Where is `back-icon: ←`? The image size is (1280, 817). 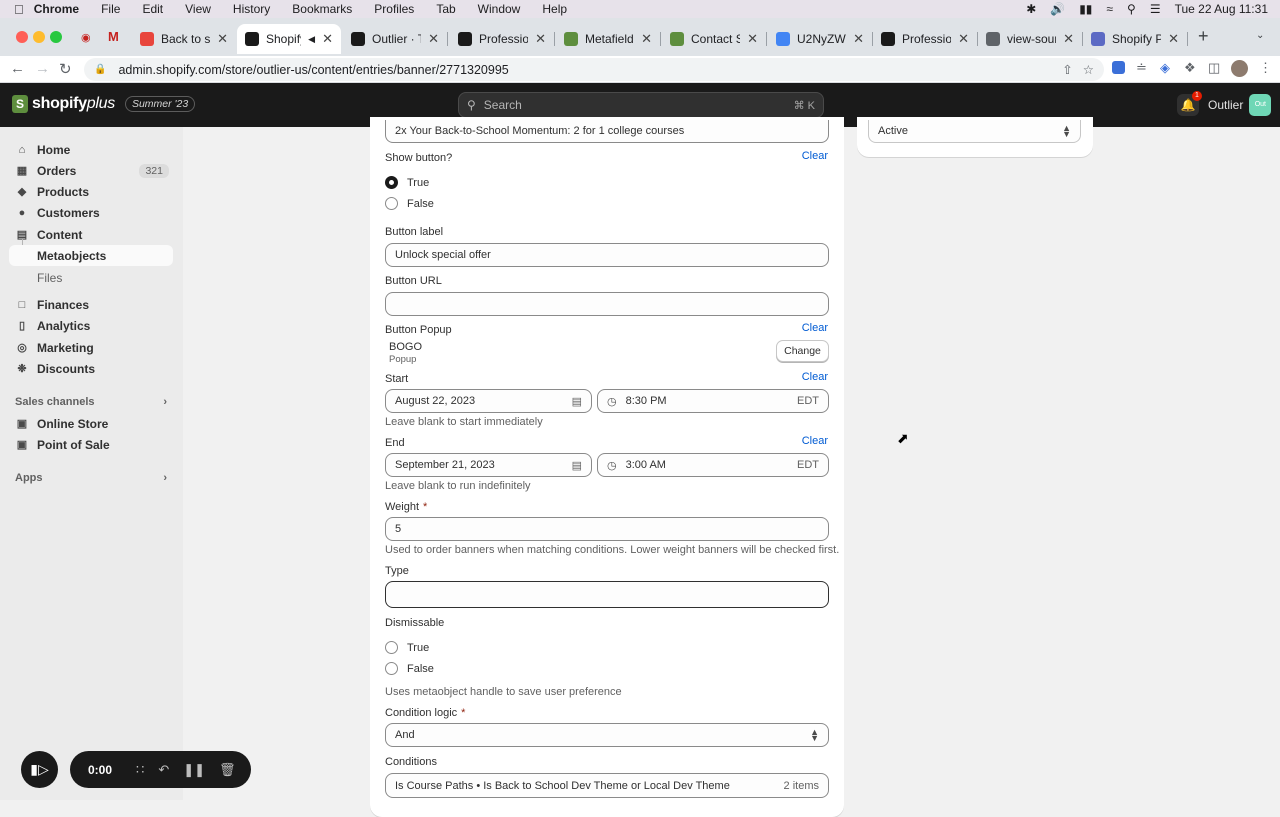 back-icon: ← is located at coordinates (17, 68).